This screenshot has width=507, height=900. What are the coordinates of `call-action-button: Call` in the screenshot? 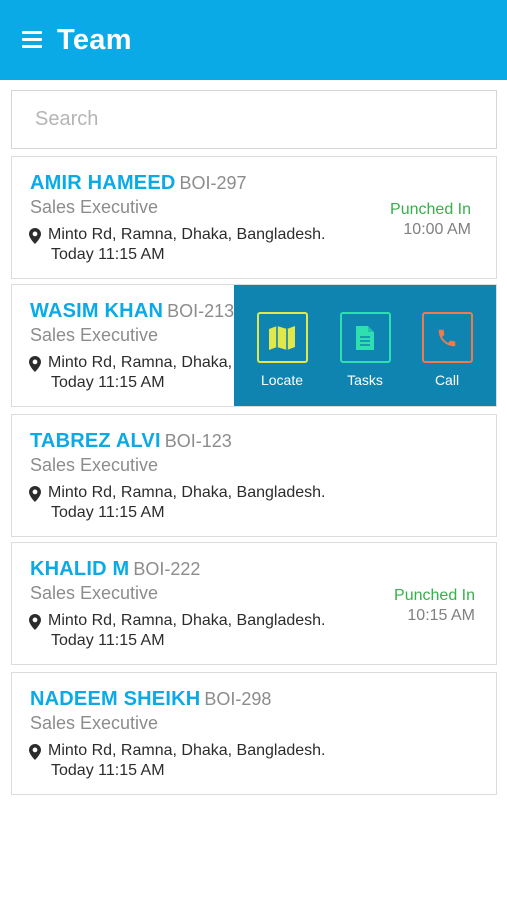 It's located at (447, 350).